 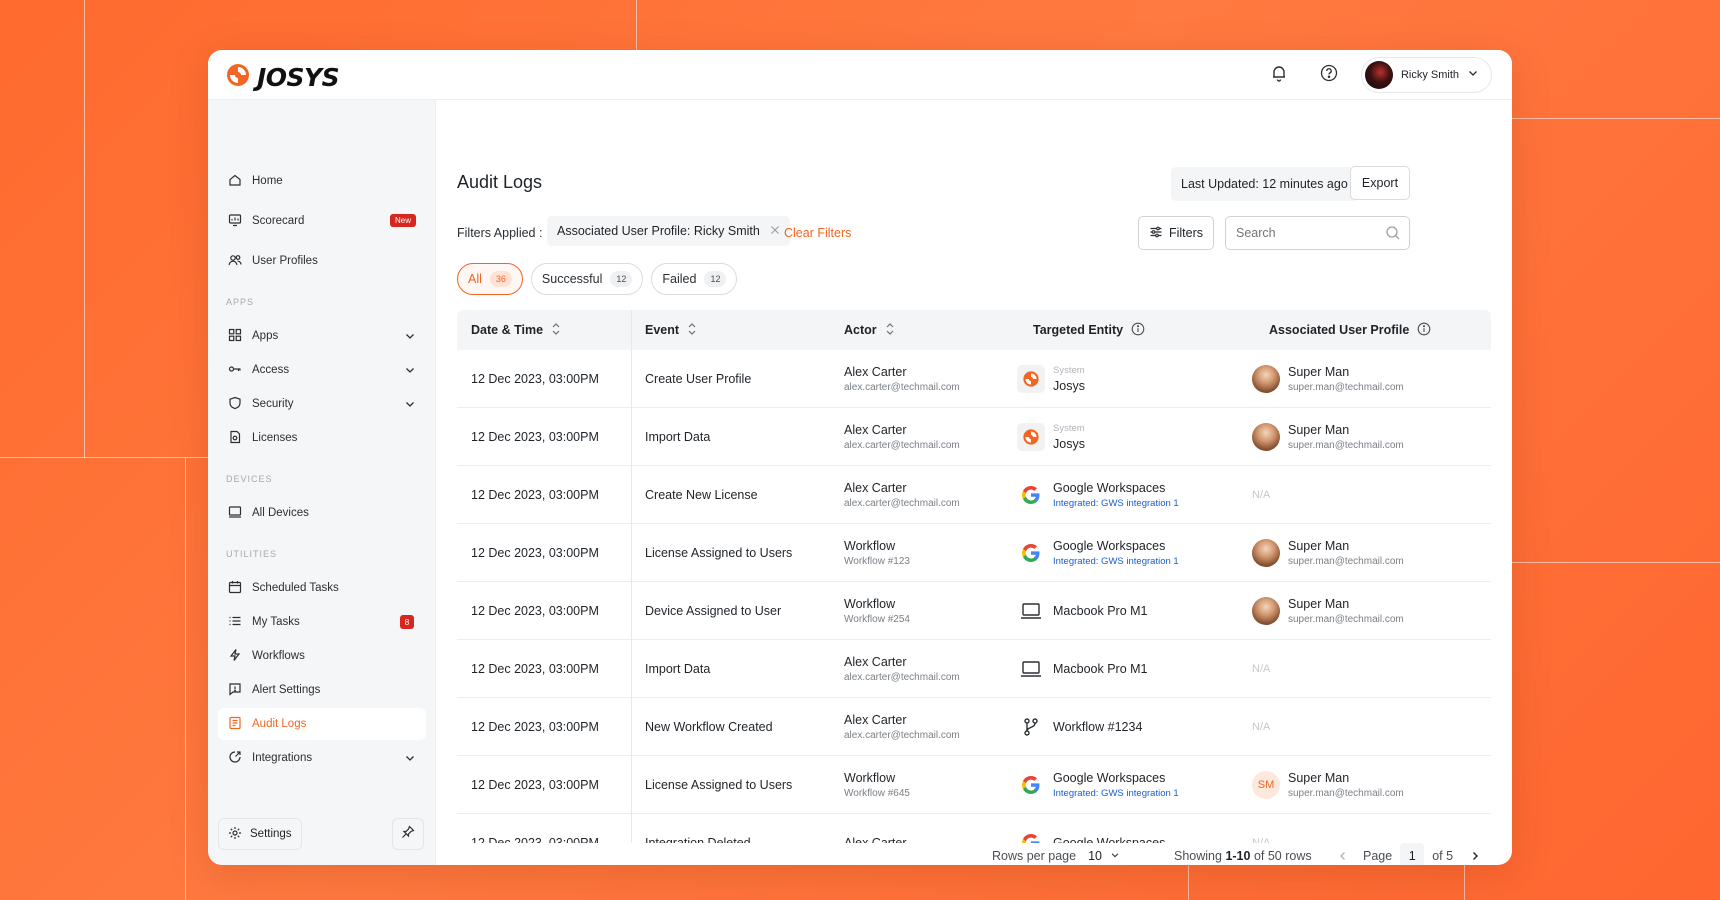 I want to click on entity-name: Macbook Pro M1, so click(x=1100, y=611).